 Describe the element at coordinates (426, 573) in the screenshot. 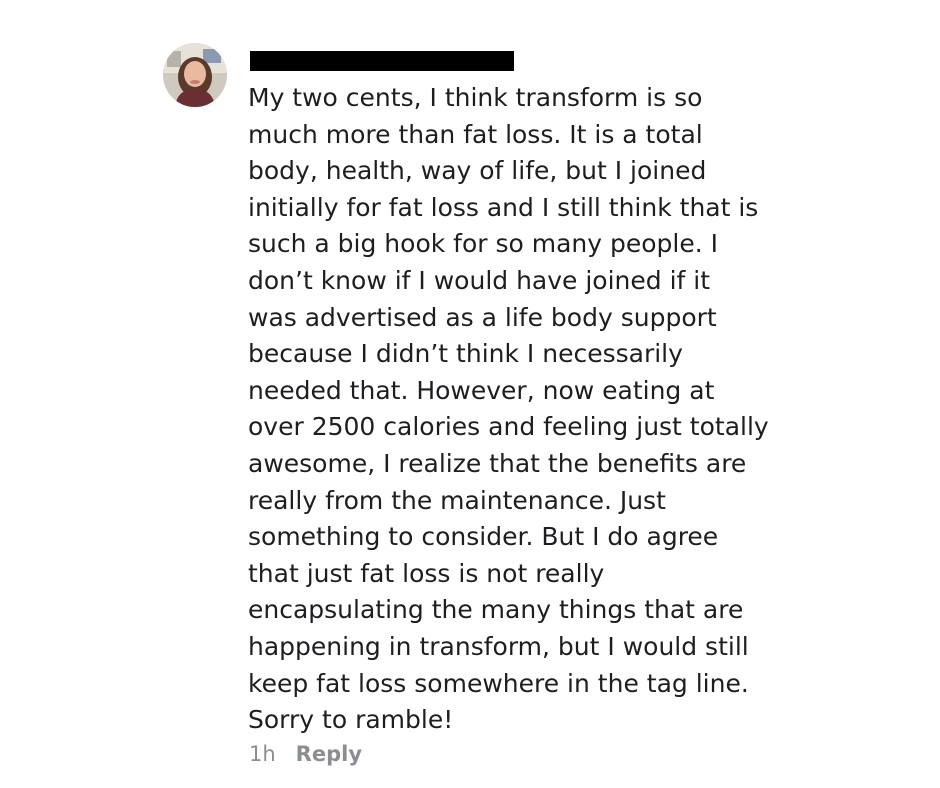

I see `comment-line: that just fat loss is not really` at that location.